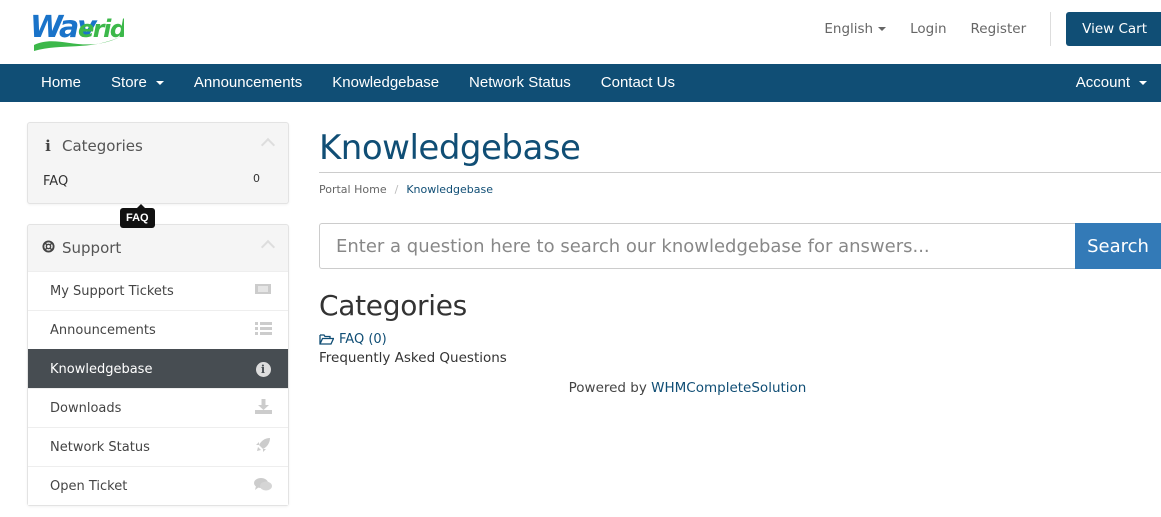  Describe the element at coordinates (263, 291) in the screenshot. I see `ticket-icon` at that location.